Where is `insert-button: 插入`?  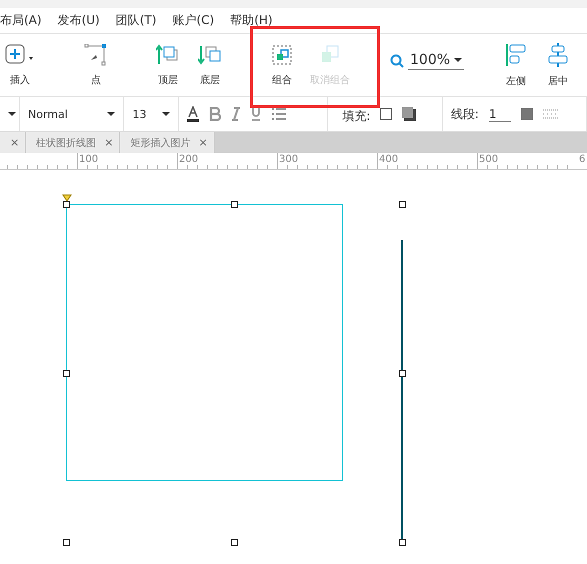 insert-button: 插入 is located at coordinates (20, 65).